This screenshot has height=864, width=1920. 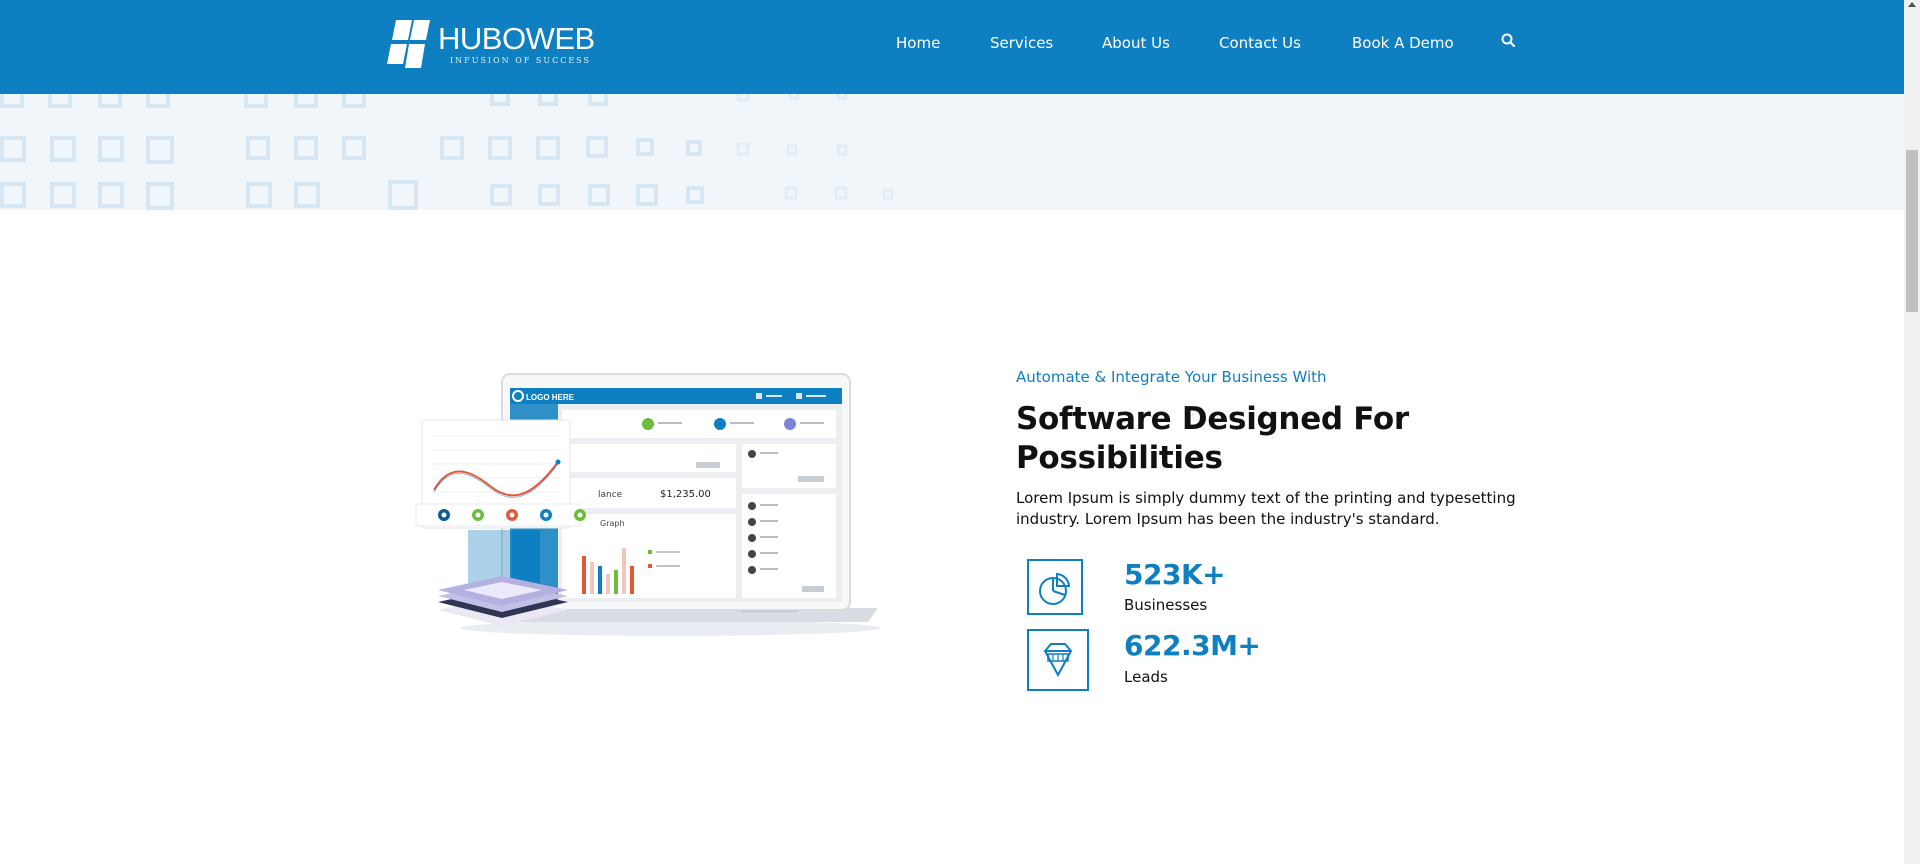 I want to click on balance-value: $1,235.00, so click(x=685, y=494).